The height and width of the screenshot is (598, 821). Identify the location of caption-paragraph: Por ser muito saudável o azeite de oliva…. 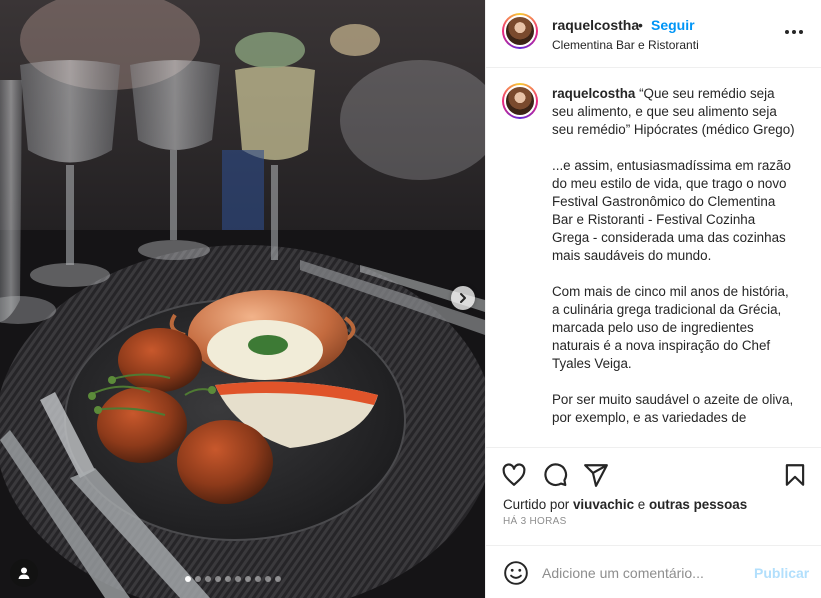
(673, 408).